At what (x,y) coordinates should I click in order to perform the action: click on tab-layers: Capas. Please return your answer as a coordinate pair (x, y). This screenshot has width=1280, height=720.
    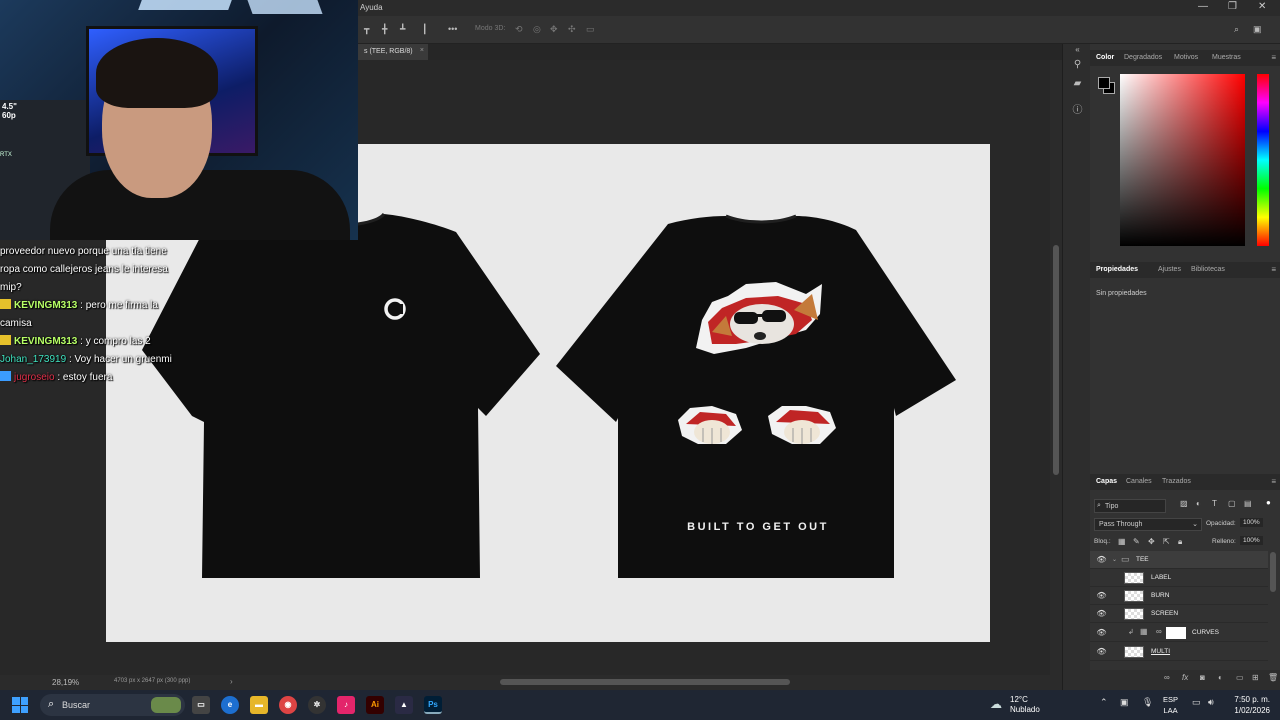
    Looking at the image, I should click on (1106, 481).